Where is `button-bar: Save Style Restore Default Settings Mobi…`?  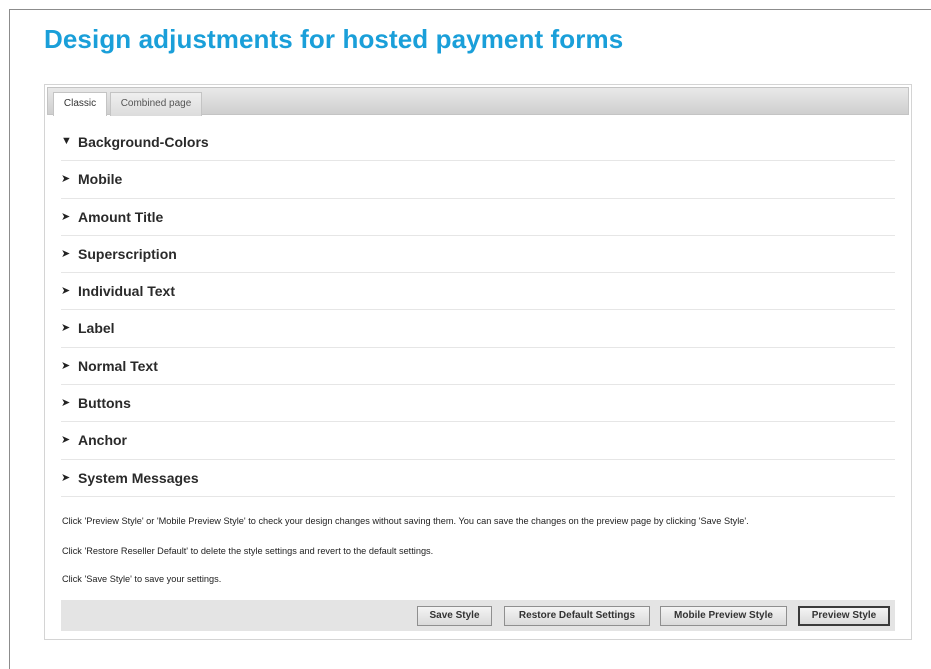 button-bar: Save Style Restore Default Settings Mobi… is located at coordinates (478, 615).